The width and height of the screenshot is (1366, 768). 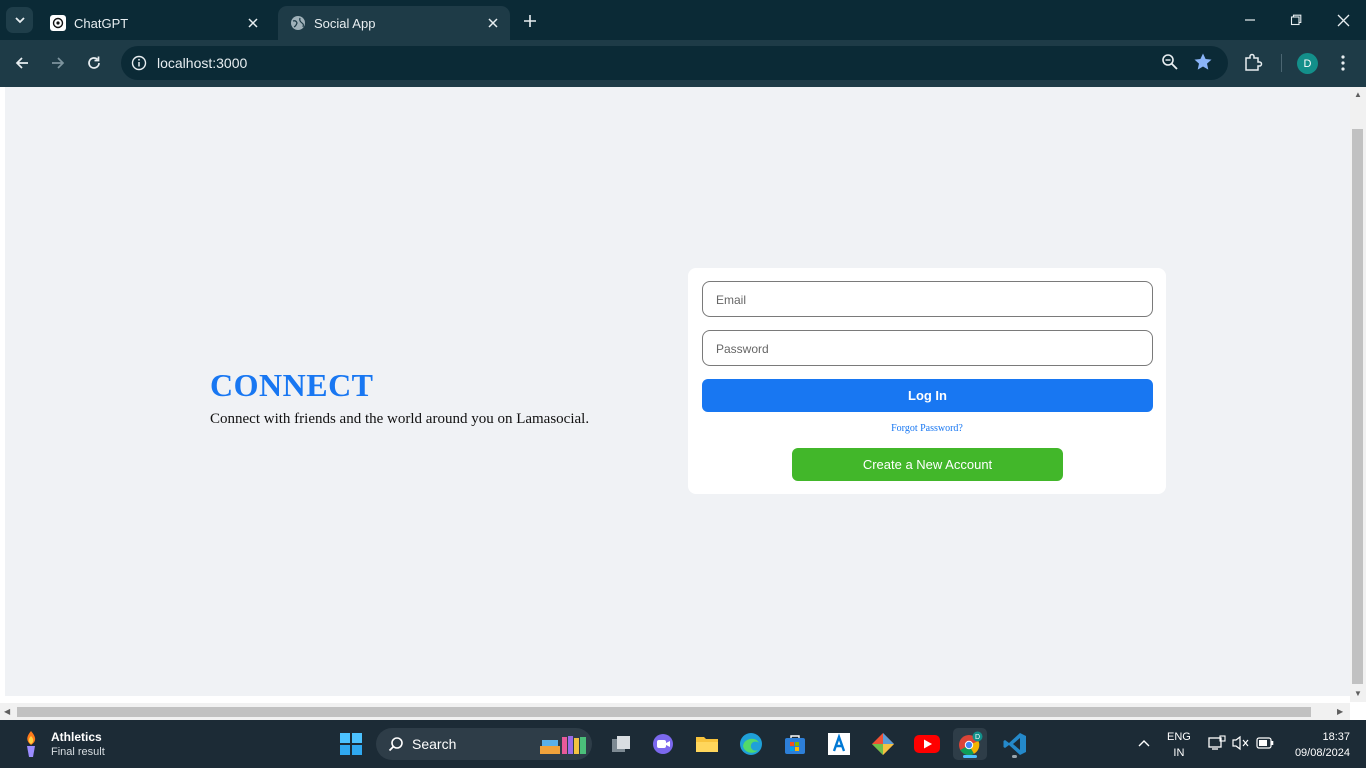 I want to click on url-text: localhost:3000, so click(x=202, y=63).